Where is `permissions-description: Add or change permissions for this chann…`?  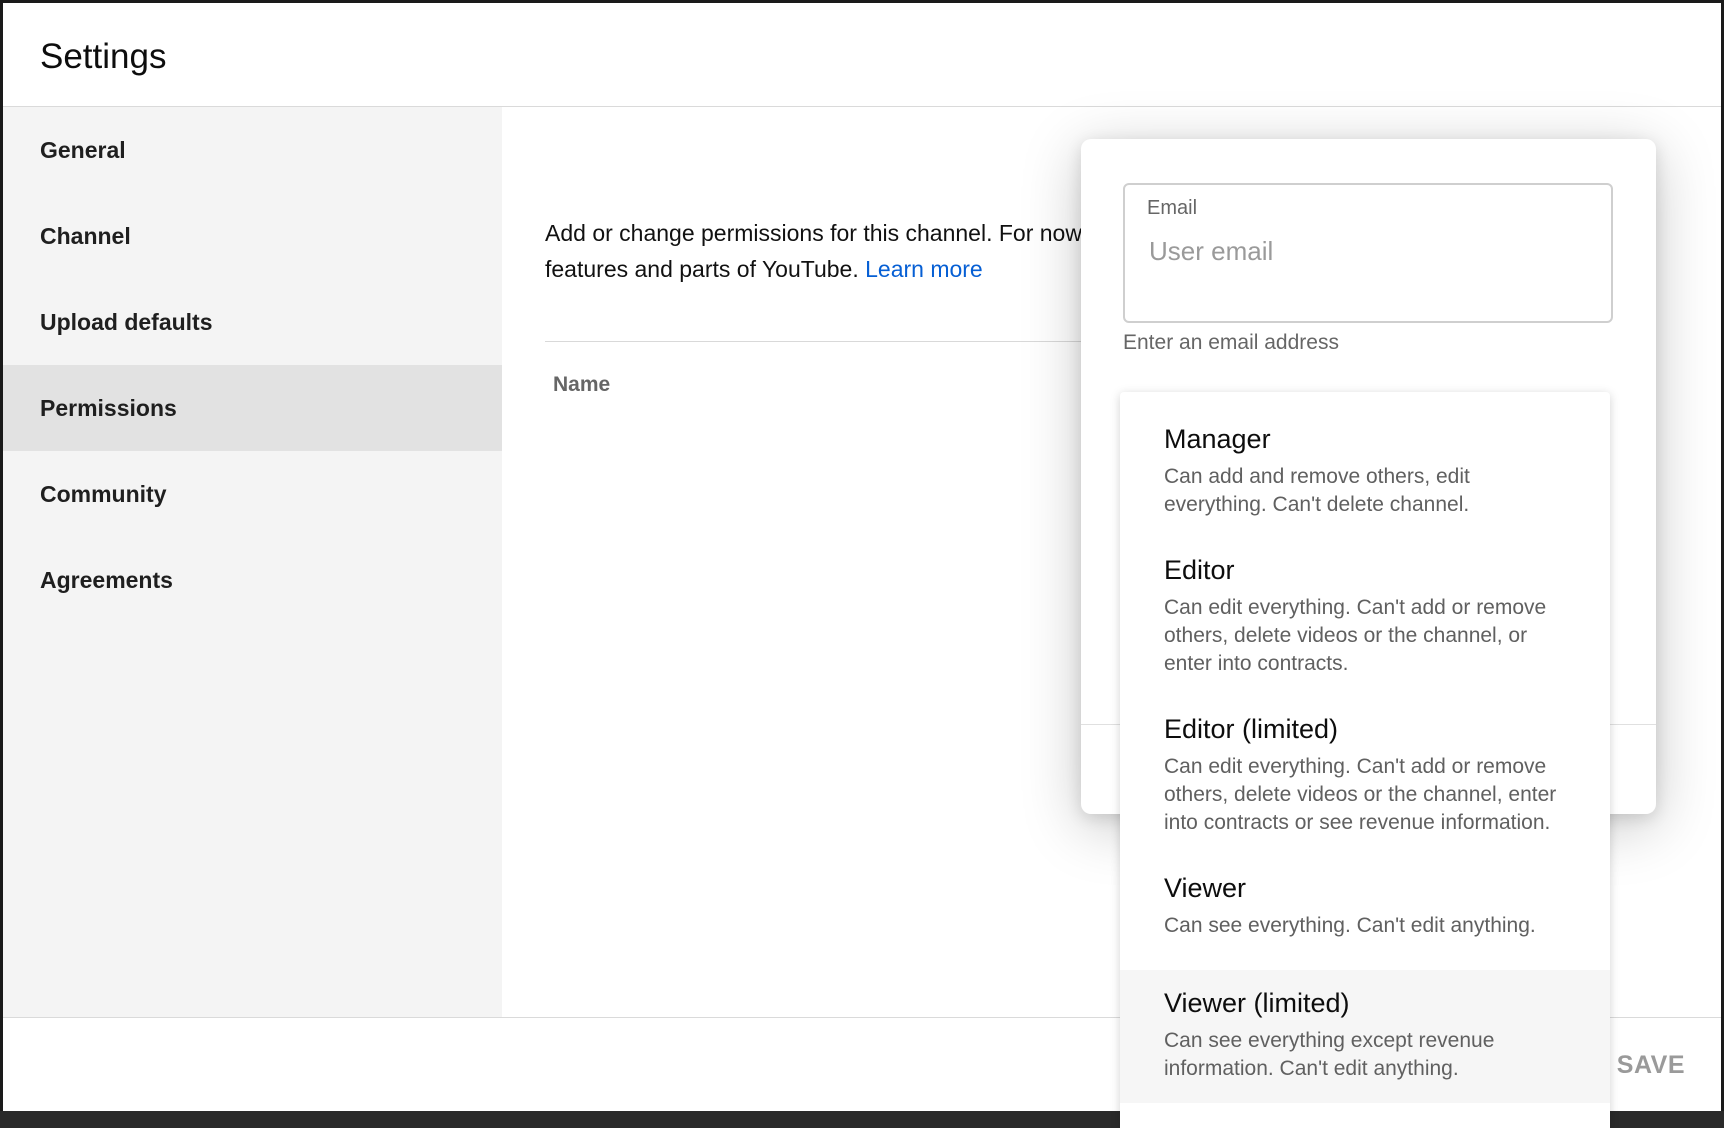 permissions-description: Add or change permissions for this chann… is located at coordinates (825, 251).